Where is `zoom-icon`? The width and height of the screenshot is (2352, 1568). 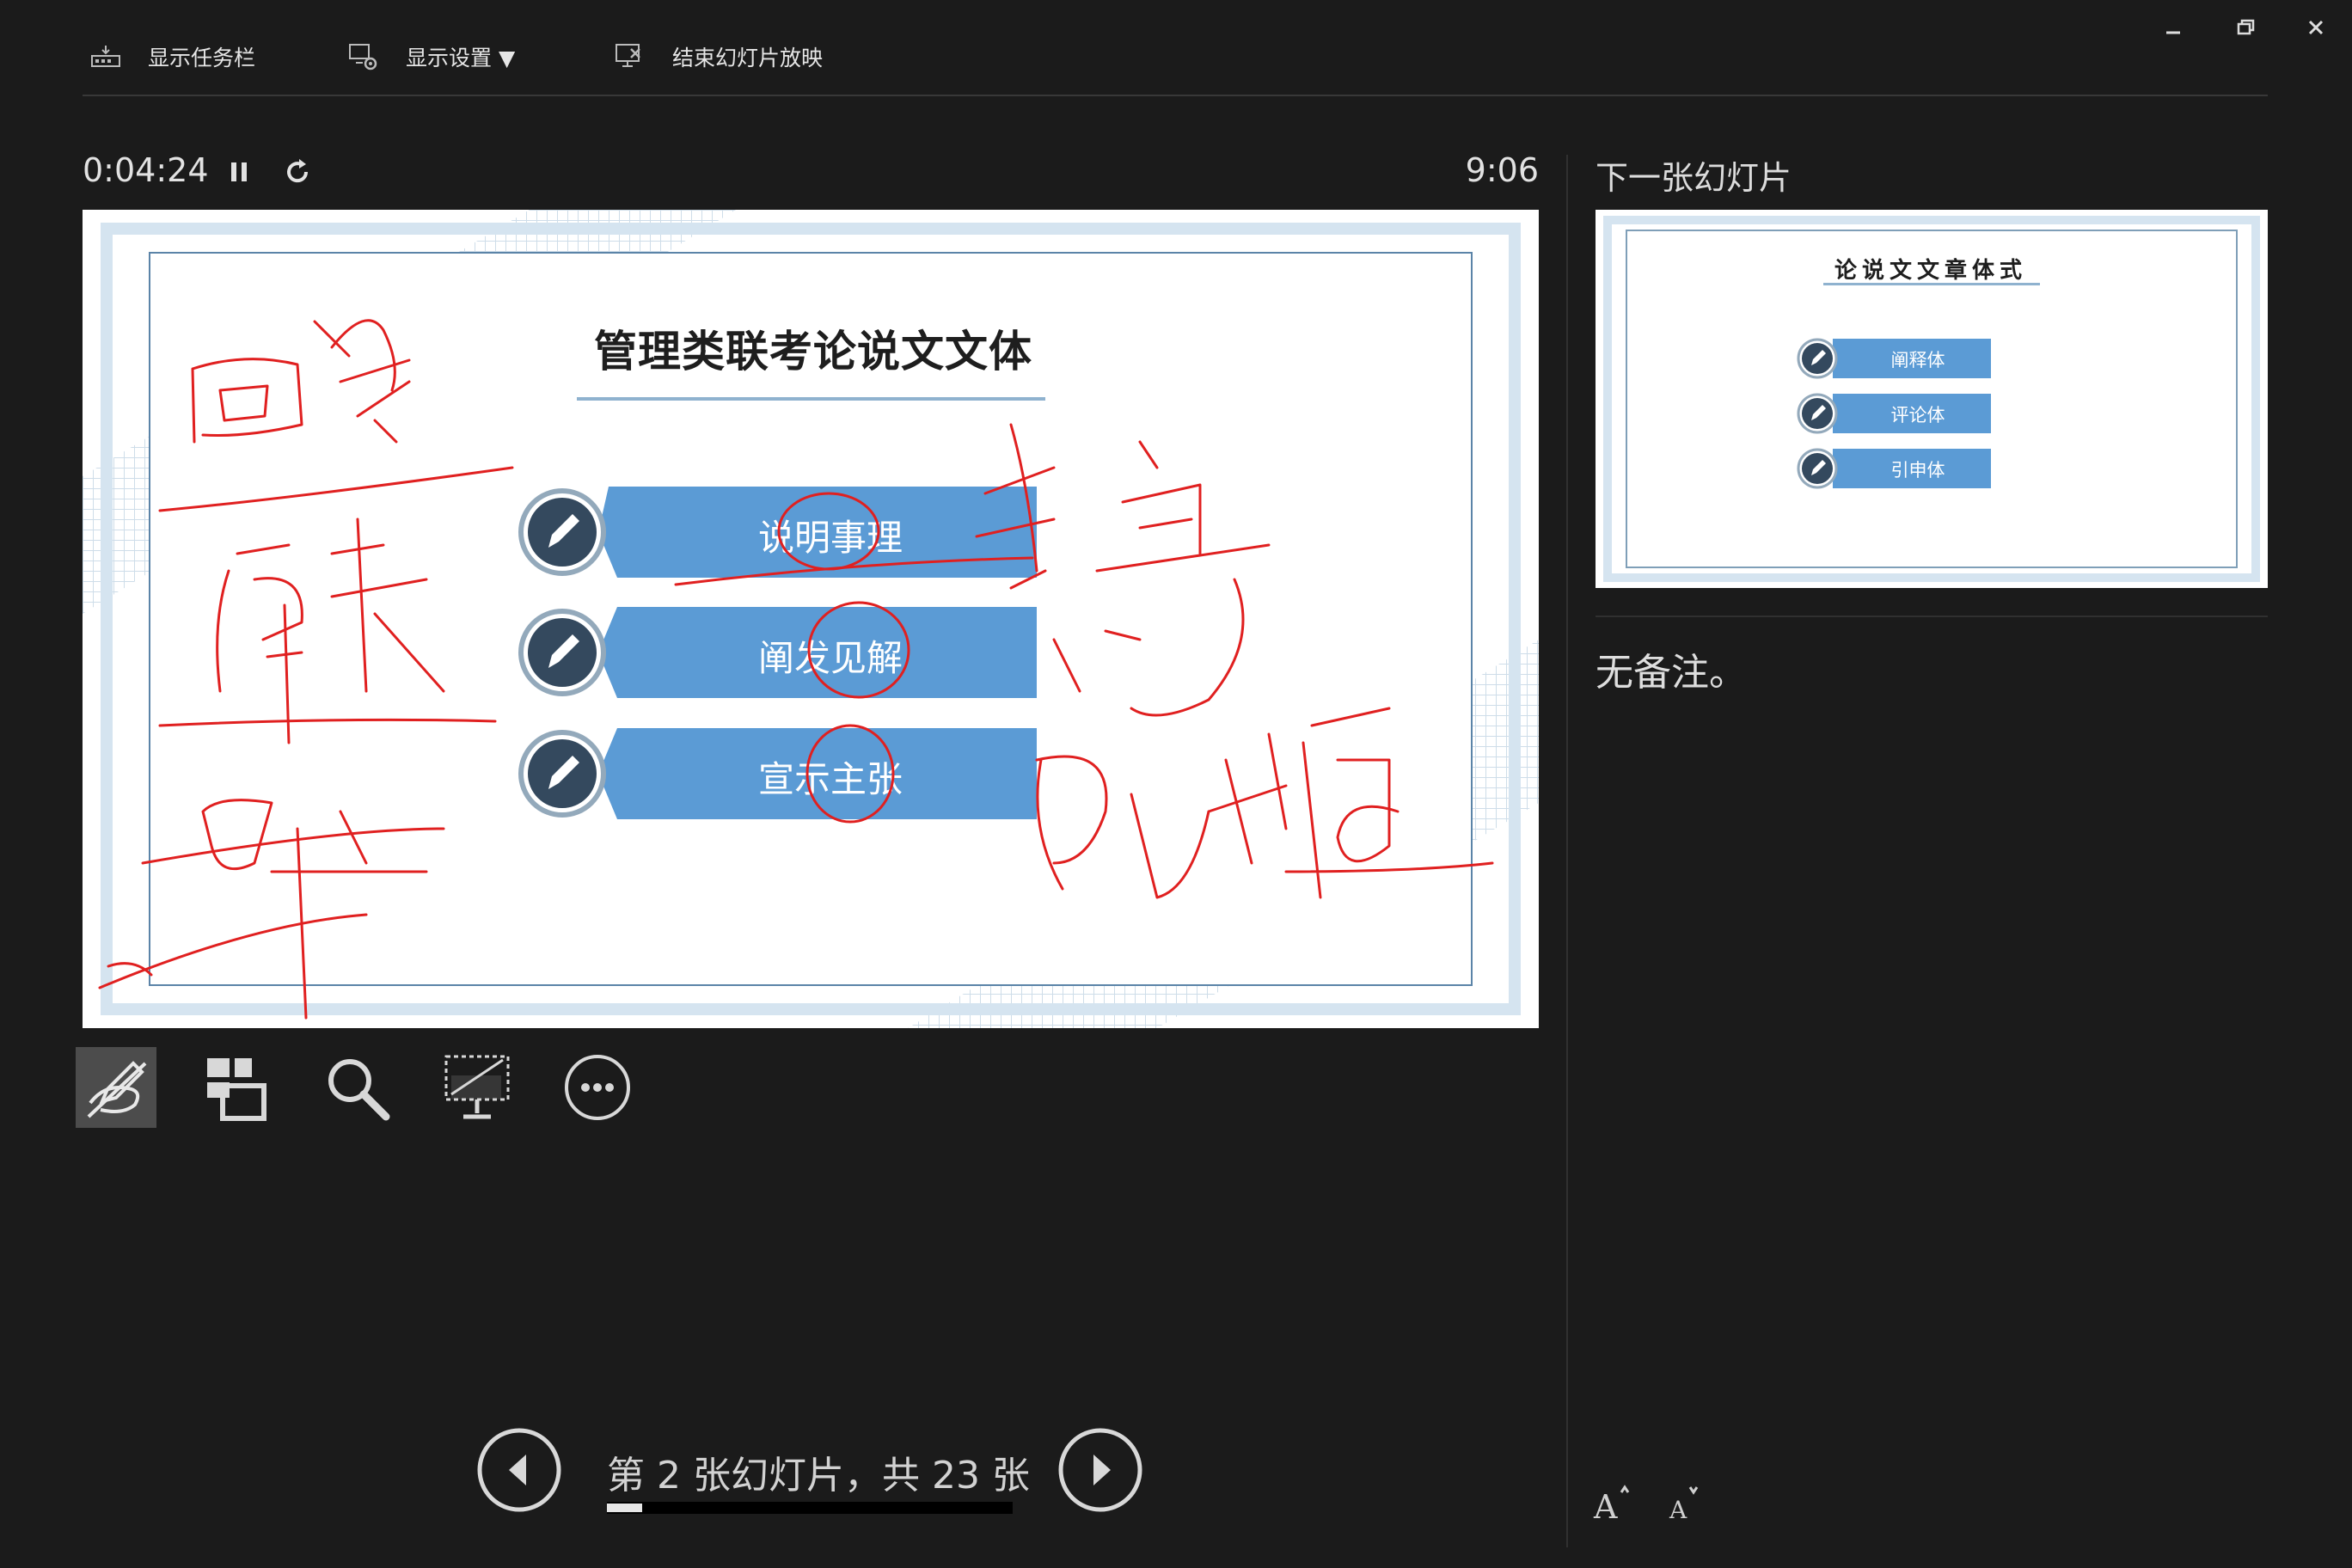 zoom-icon is located at coordinates (359, 1090).